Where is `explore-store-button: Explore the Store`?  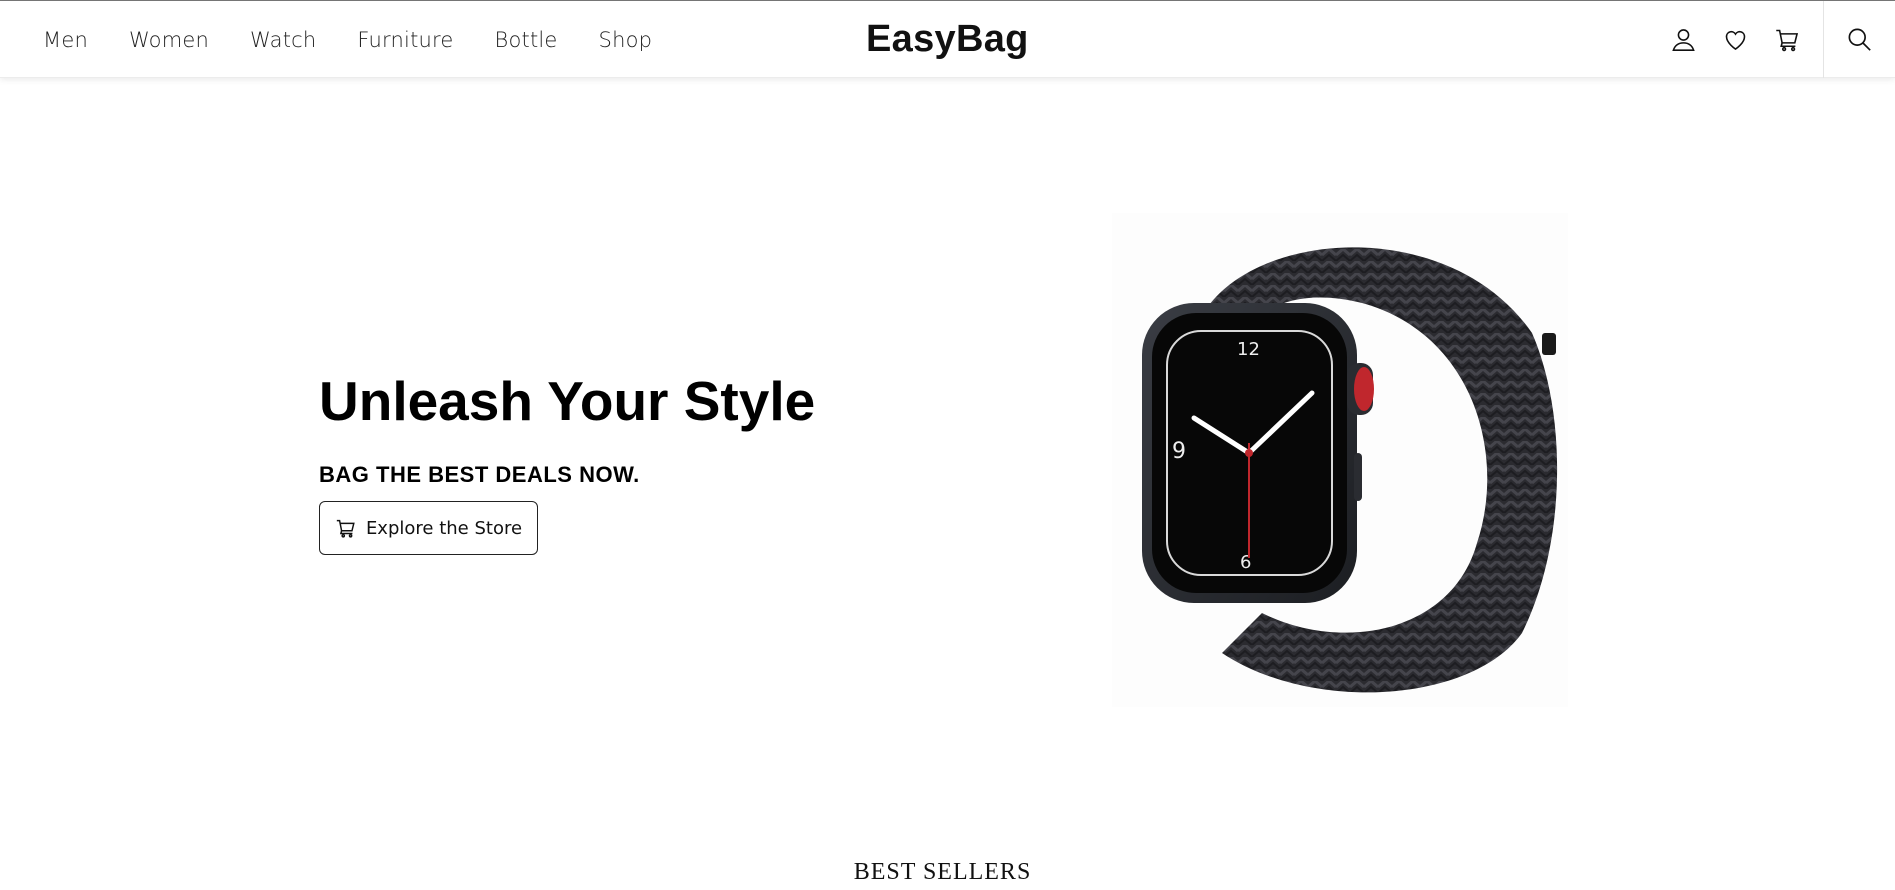 explore-store-button: Explore the Store is located at coordinates (428, 528).